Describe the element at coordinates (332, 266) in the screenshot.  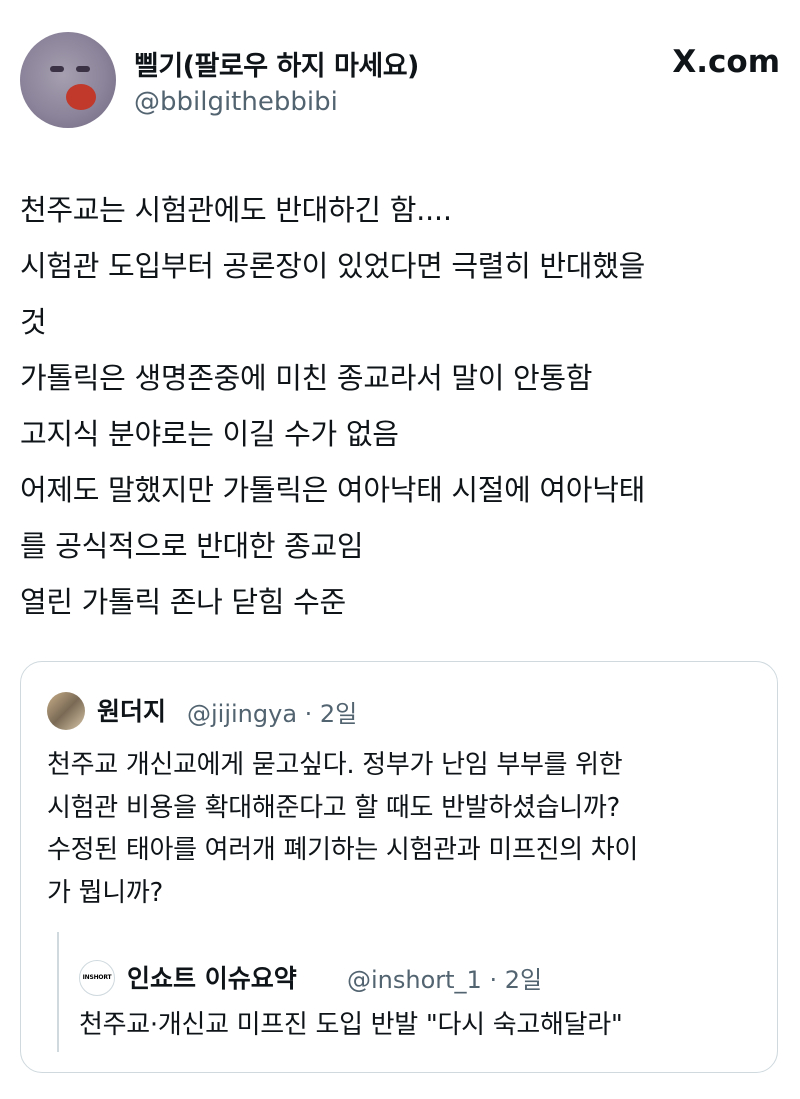
I see `tweet-line: 시험관 도입부터 공론장이 있었다면 극렬히 반대했을` at that location.